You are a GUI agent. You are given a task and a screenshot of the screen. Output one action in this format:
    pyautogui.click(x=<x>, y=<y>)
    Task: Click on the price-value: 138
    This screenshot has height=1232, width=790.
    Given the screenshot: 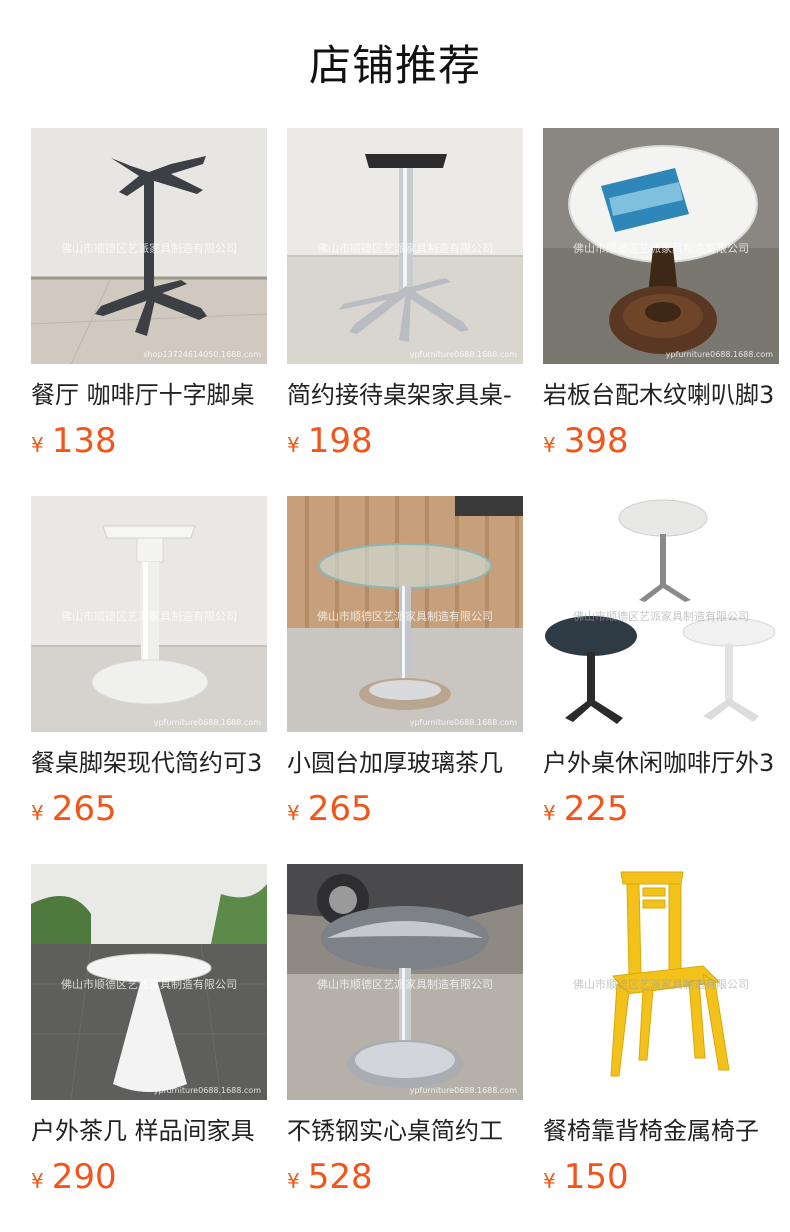 What is the action you would take?
    pyautogui.click(x=84, y=441)
    